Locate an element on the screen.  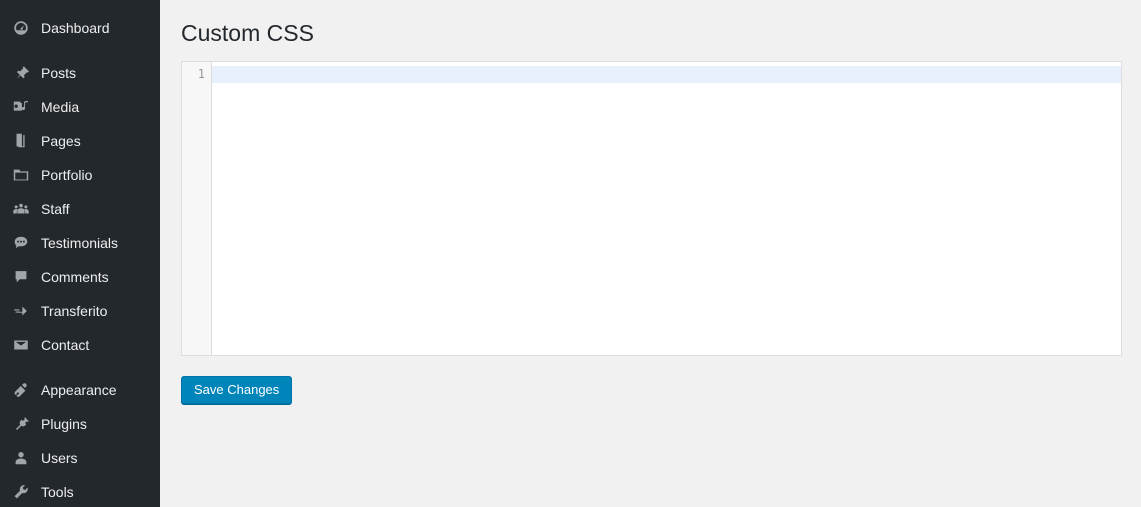
sidebar-item-label: Users is located at coordinates (59, 458).